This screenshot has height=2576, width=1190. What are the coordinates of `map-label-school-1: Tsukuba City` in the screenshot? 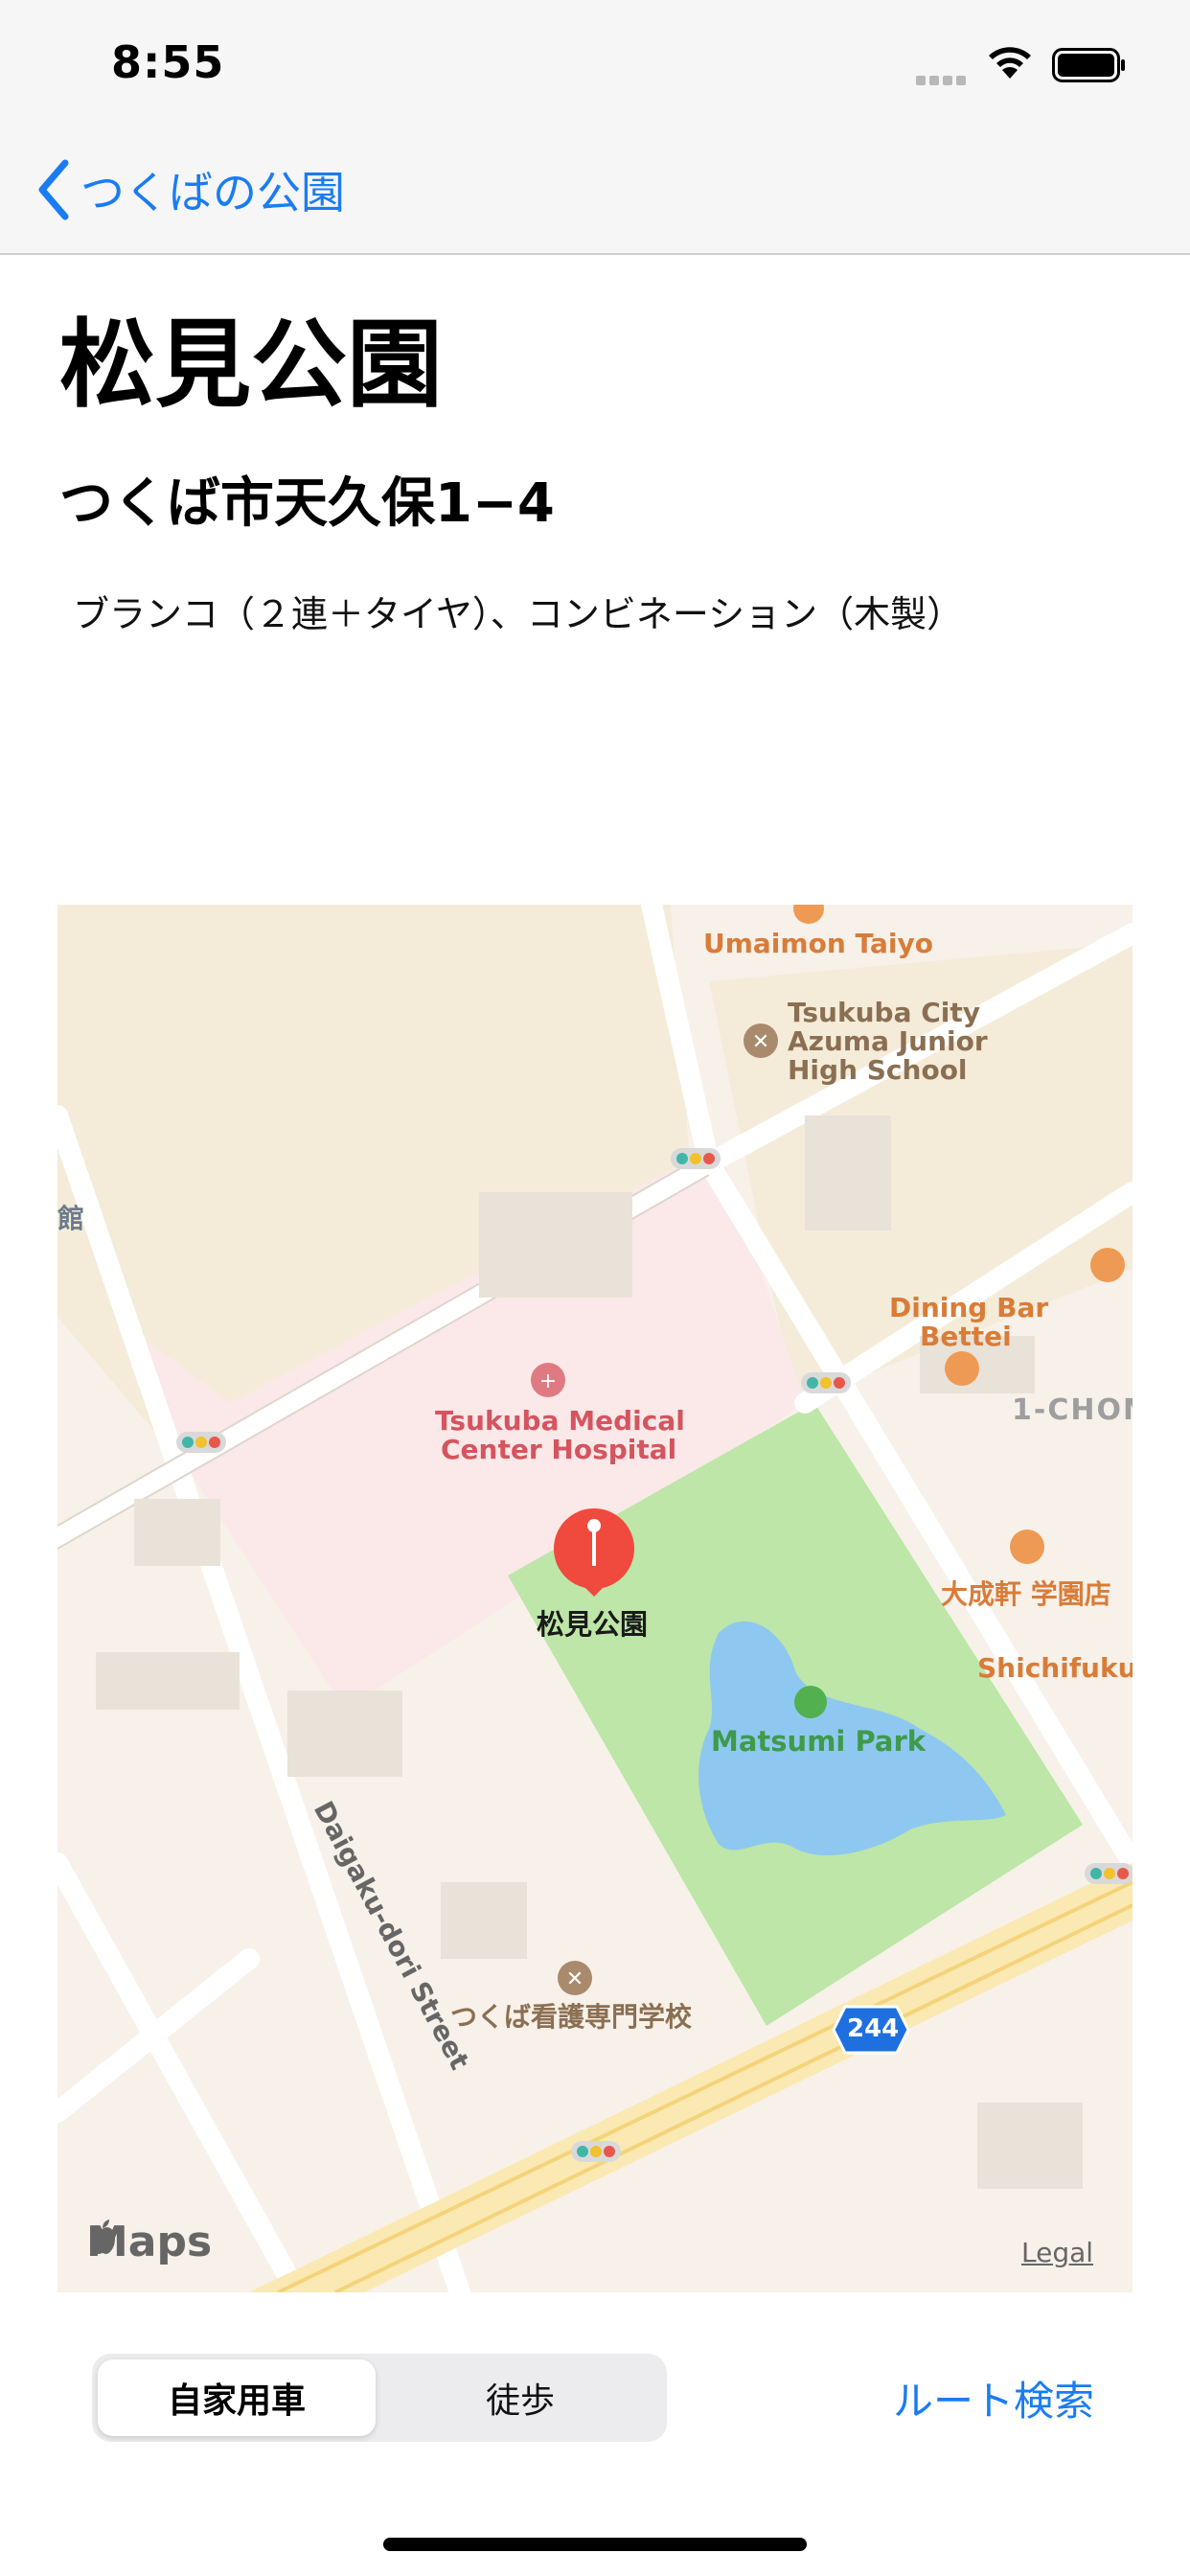 It's located at (885, 1012).